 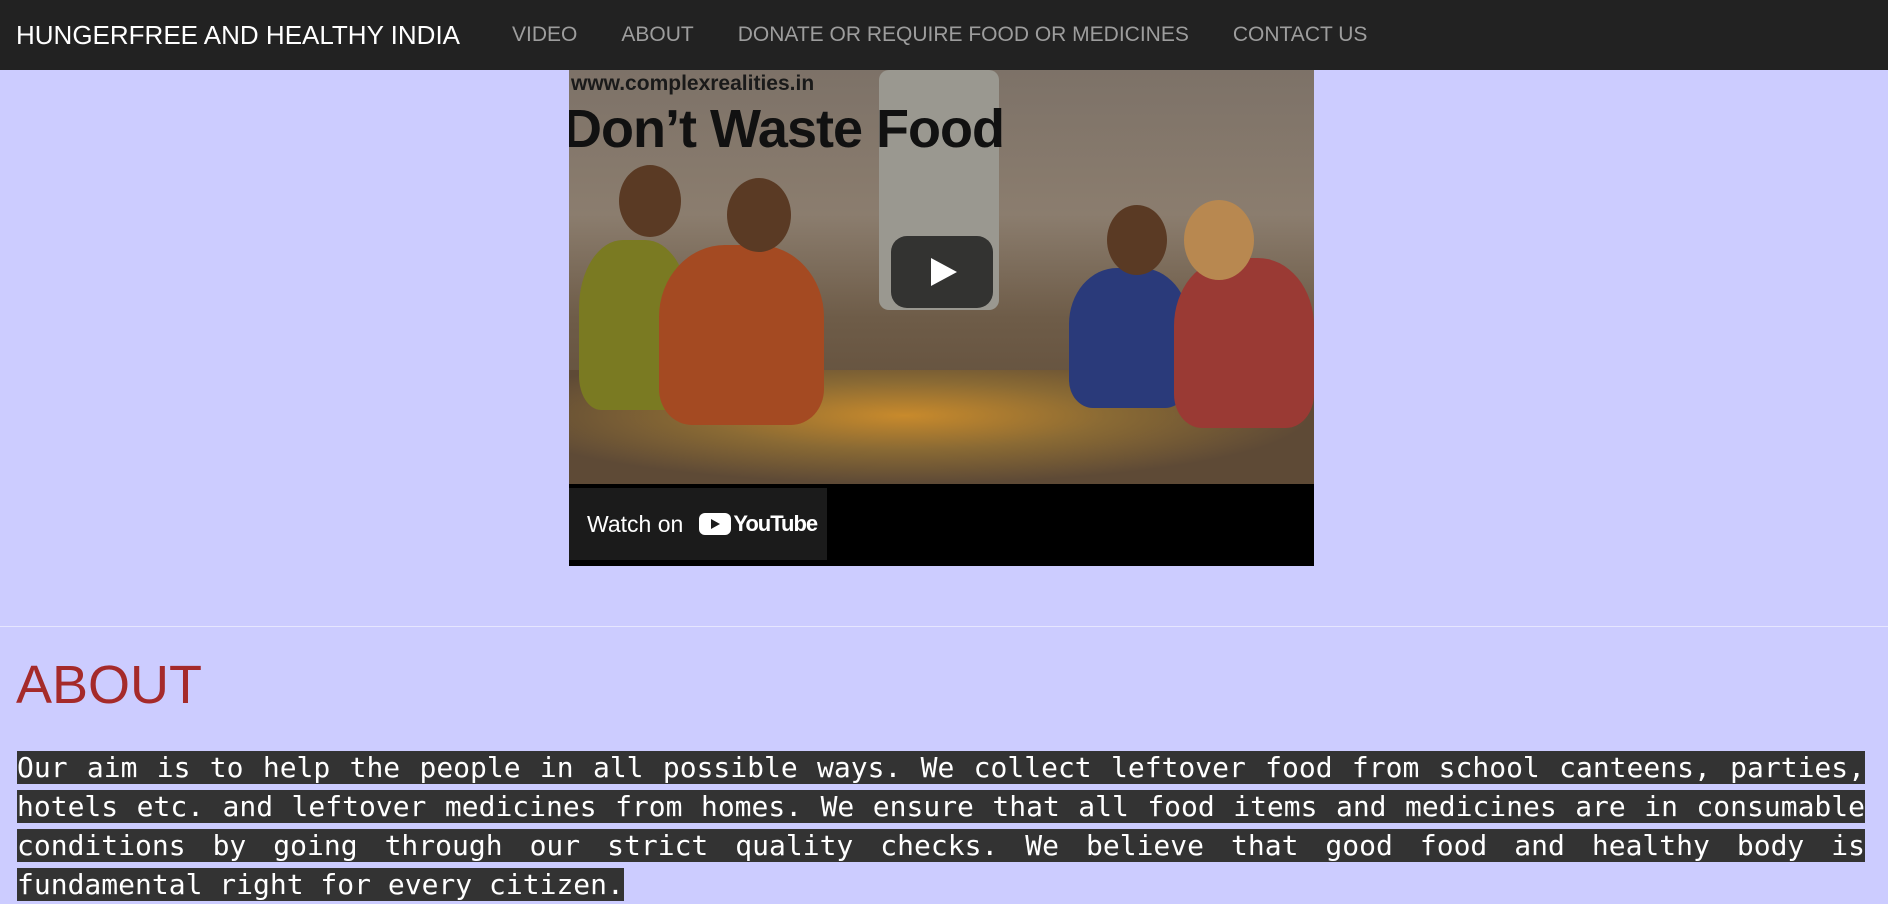 I want to click on watch-on-youtube-button: Watch on YouTube, so click(x=698, y=524).